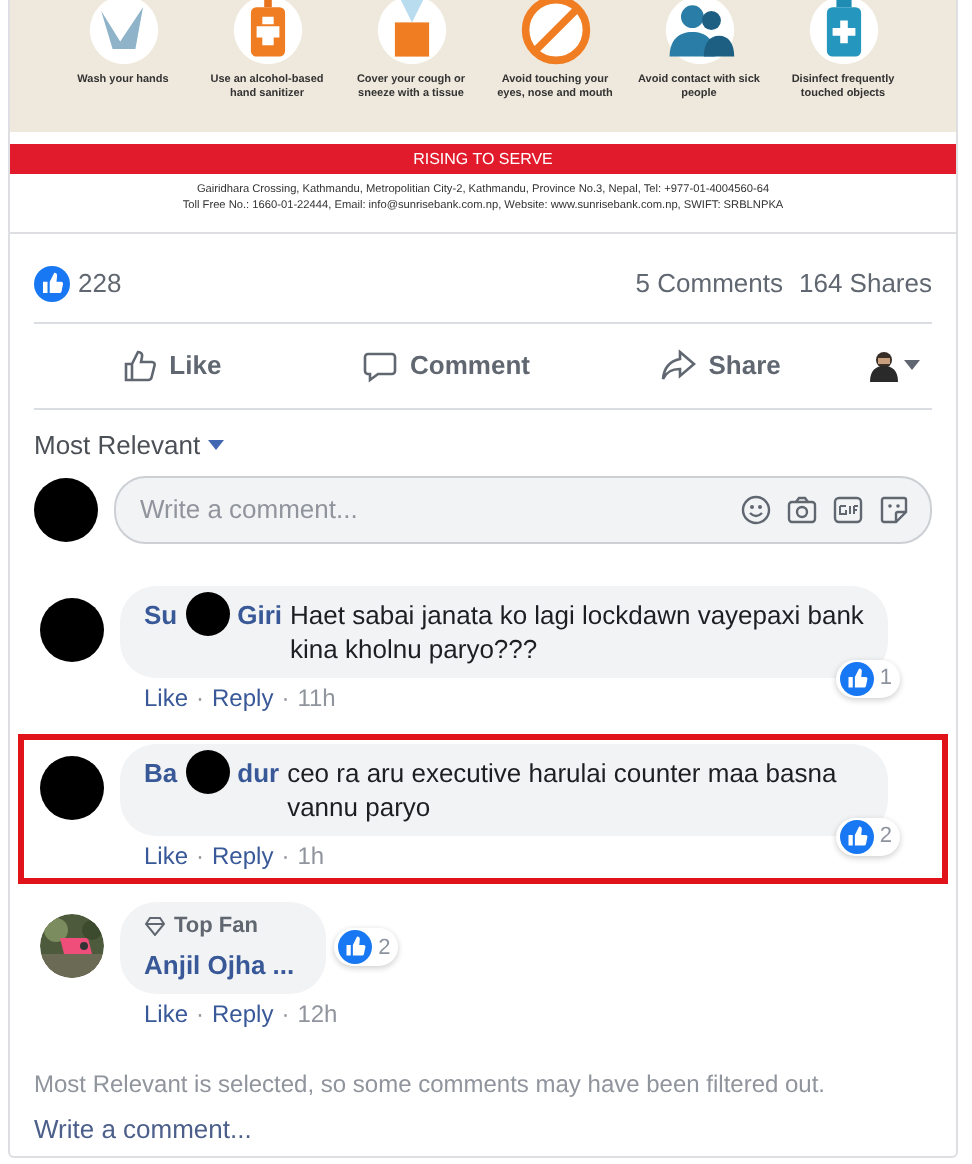  I want to click on timestamp: 12h, so click(317, 1013).